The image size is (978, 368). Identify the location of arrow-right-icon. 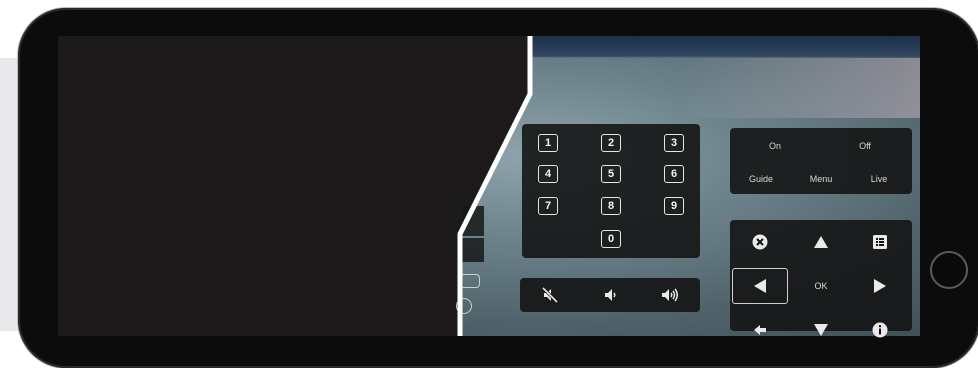
(880, 286).